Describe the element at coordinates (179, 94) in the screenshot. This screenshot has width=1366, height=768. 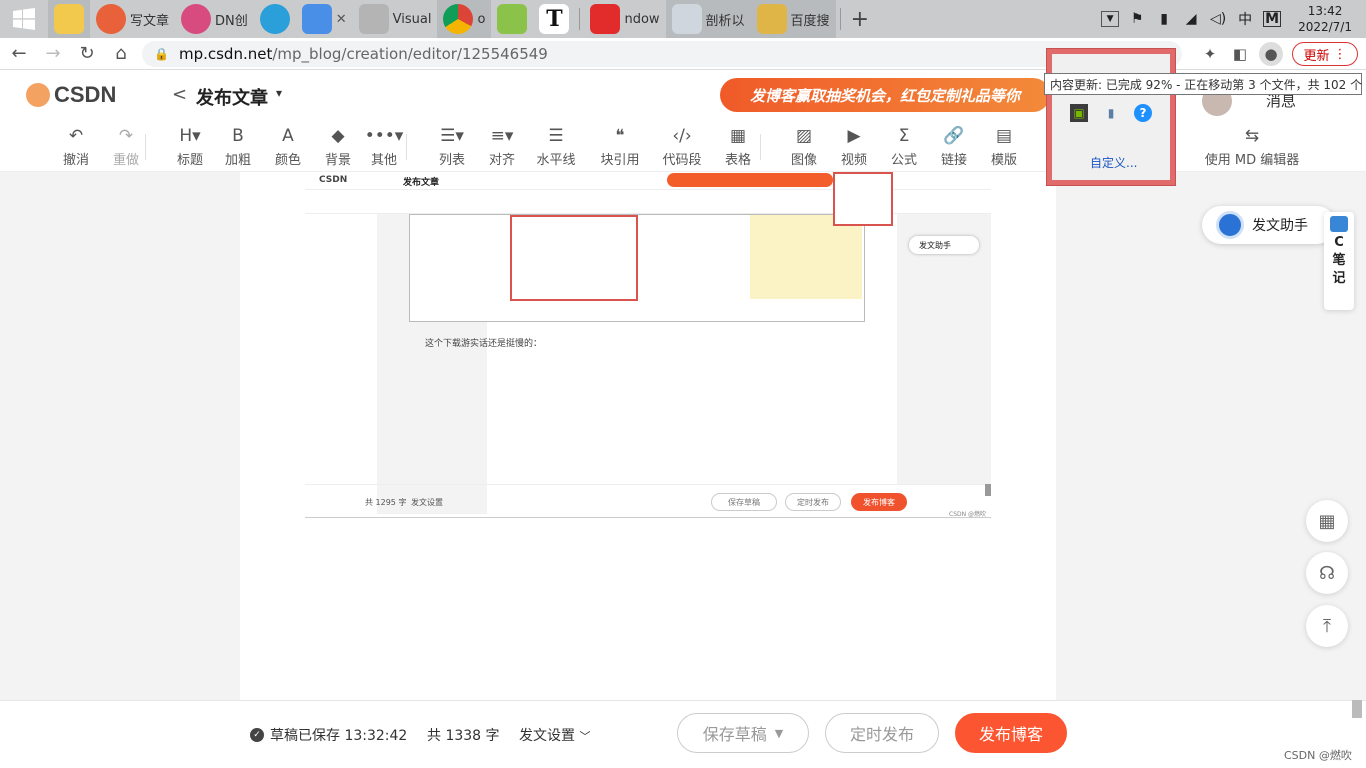
I see `back-chevron-icon: <` at that location.